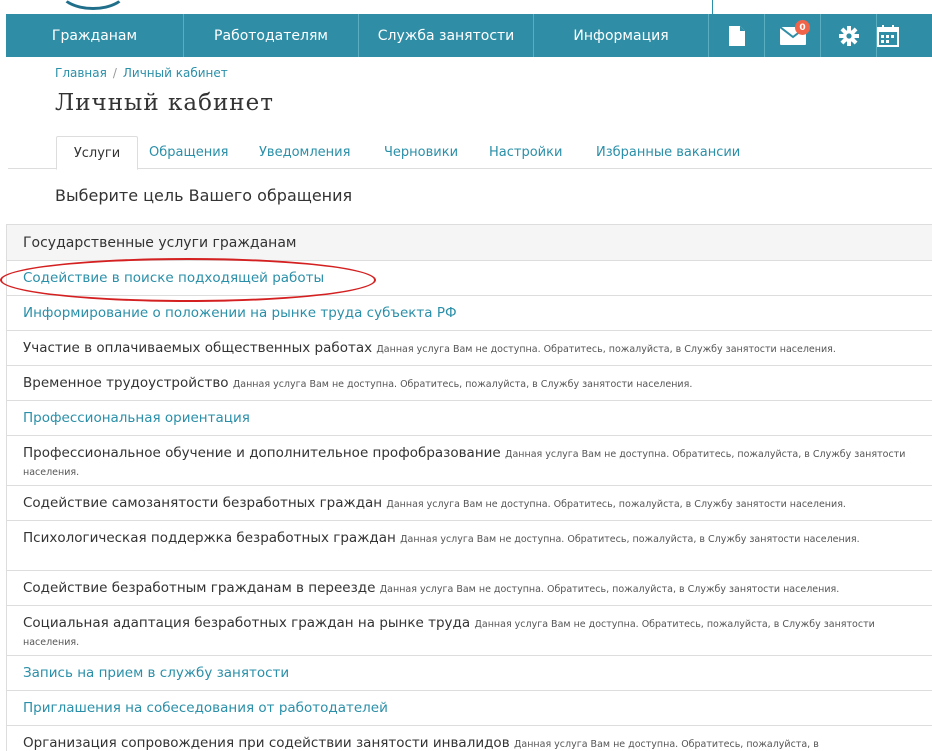  Describe the element at coordinates (621, 35) in the screenshot. I see `nav-information: Информация` at that location.